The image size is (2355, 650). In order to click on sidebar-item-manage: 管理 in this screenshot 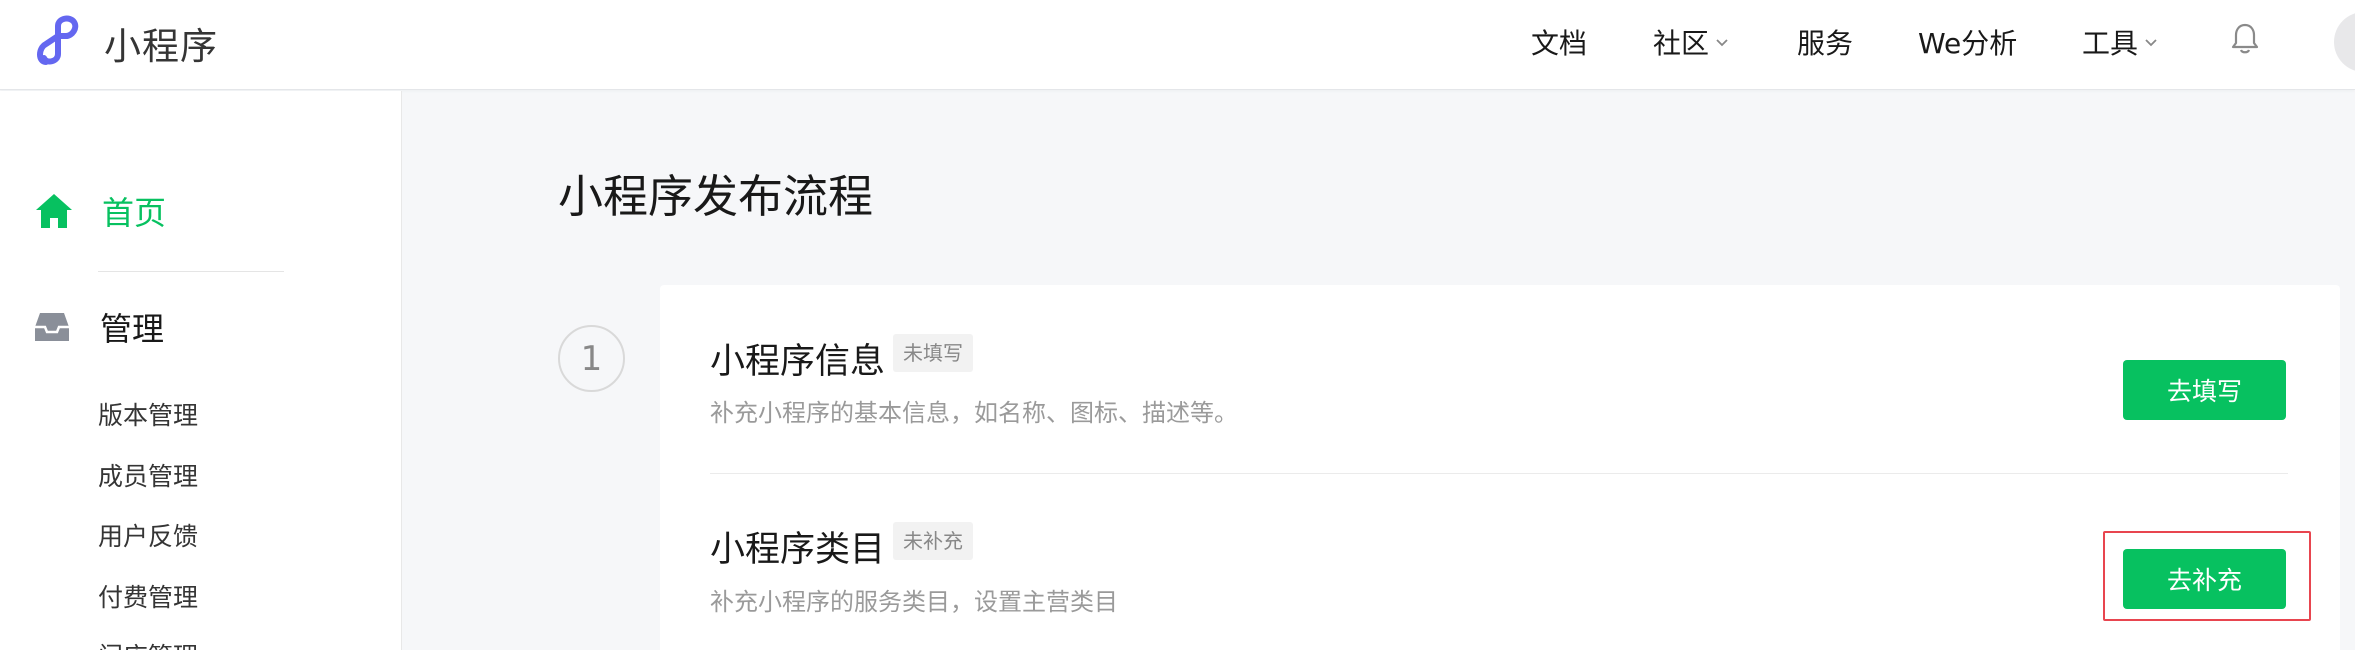, I will do `click(99, 327)`.